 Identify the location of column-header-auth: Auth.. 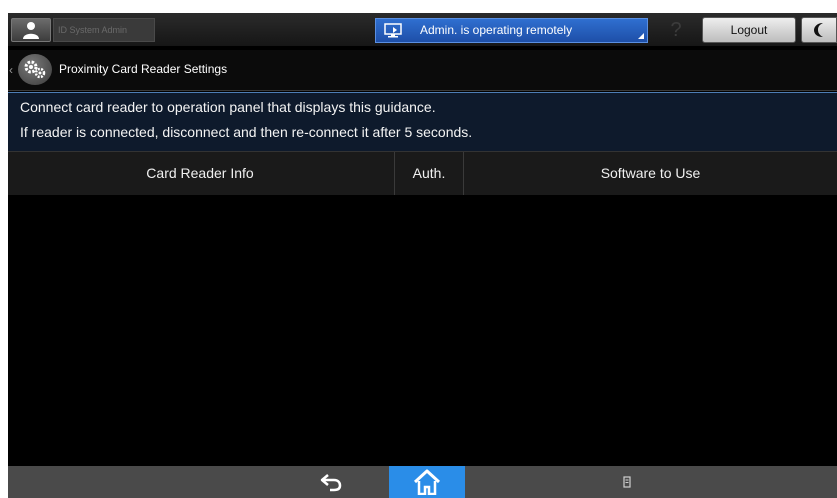
(429, 173).